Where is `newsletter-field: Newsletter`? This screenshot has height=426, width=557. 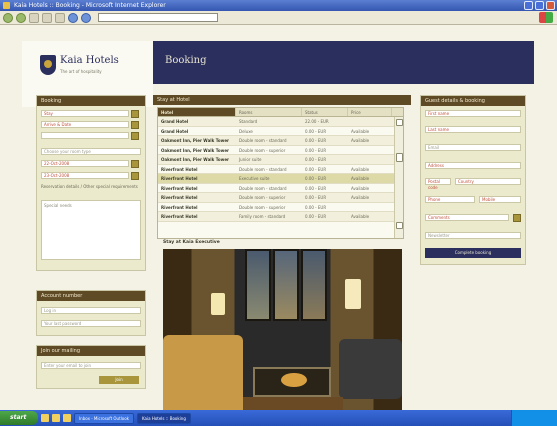
newsletter-field: Newsletter is located at coordinates (473, 235).